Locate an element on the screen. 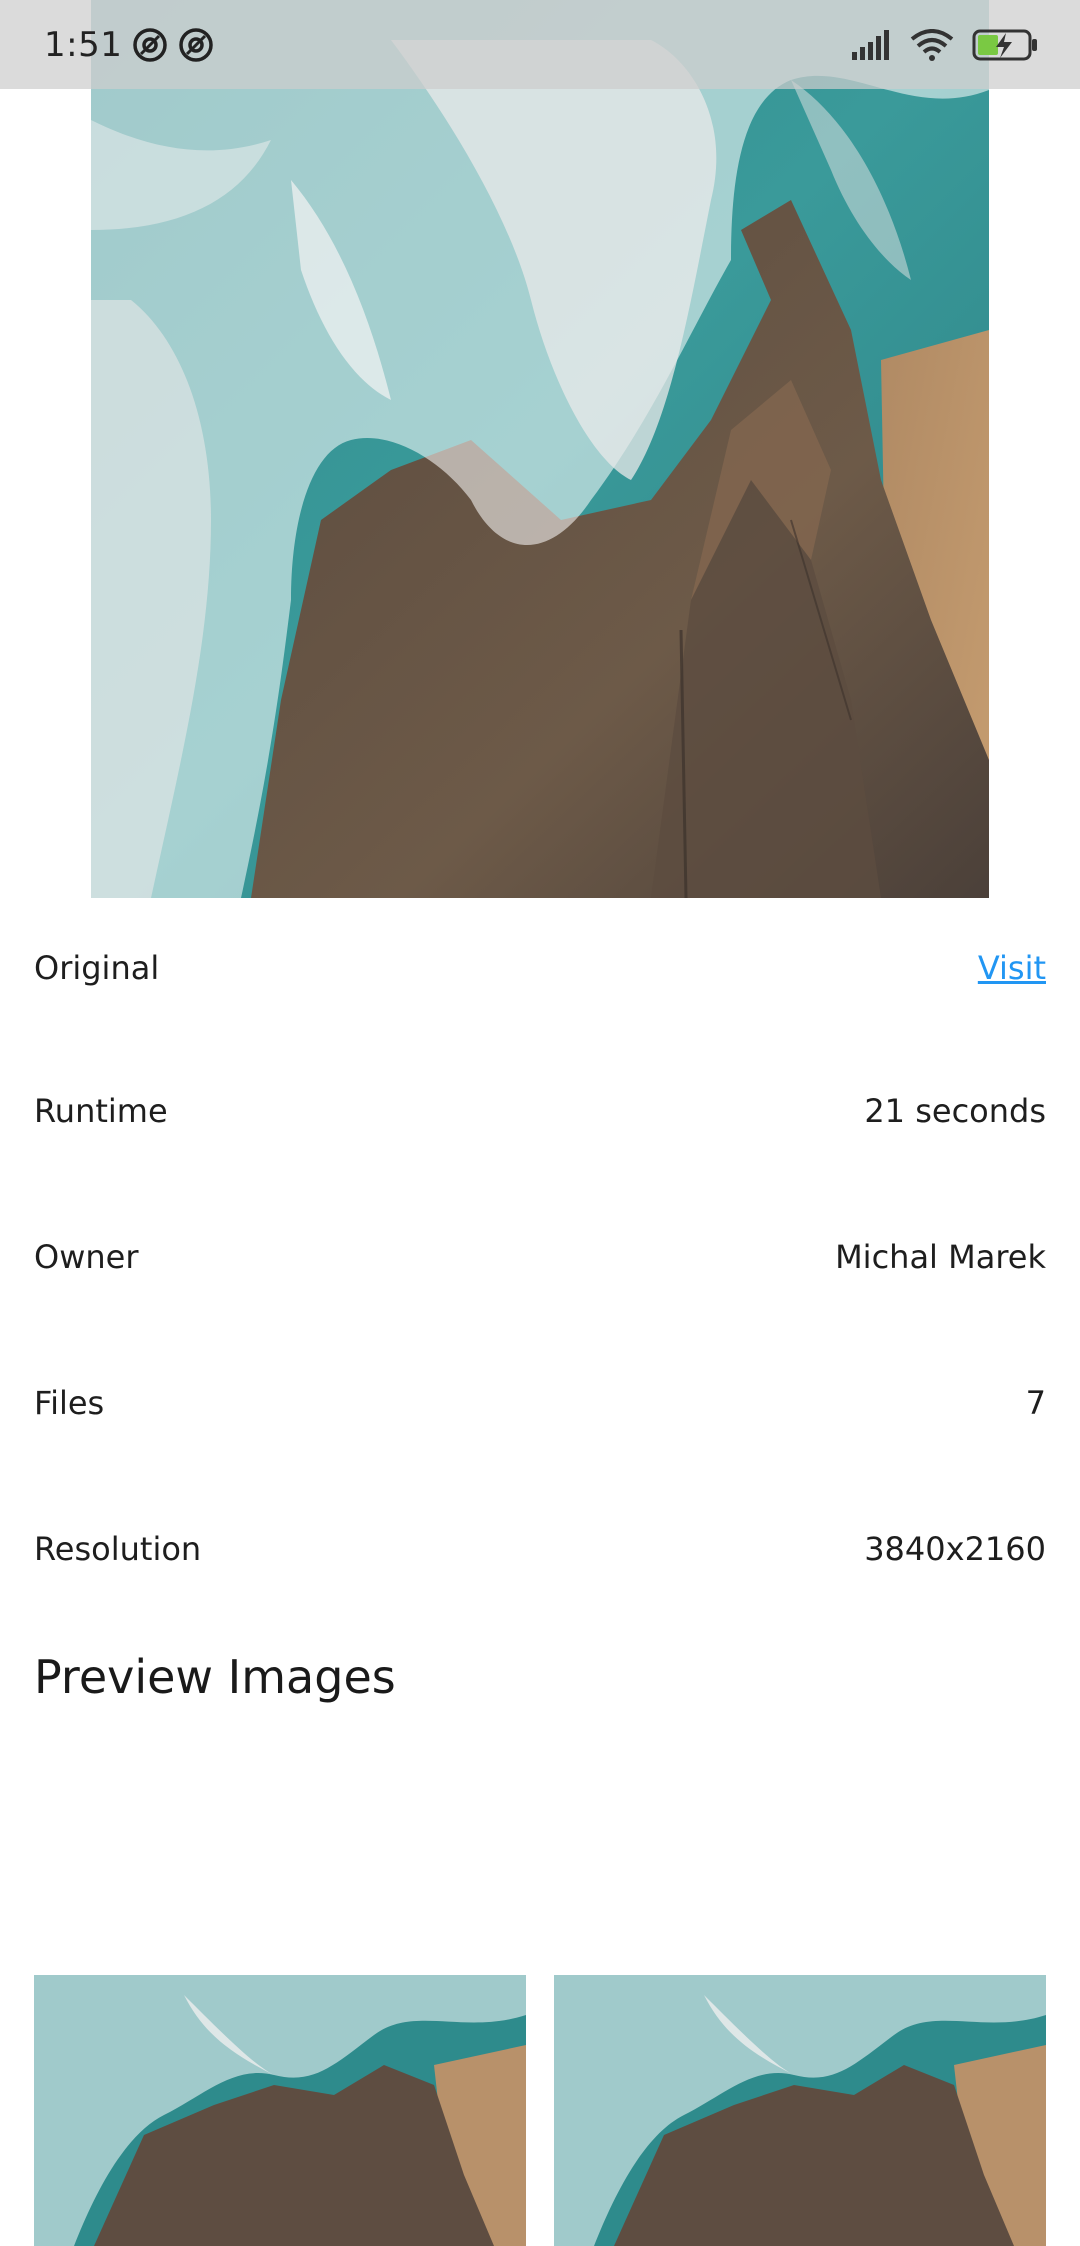 The image size is (1080, 2246). section-title: Preview Images is located at coordinates (215, 1677).